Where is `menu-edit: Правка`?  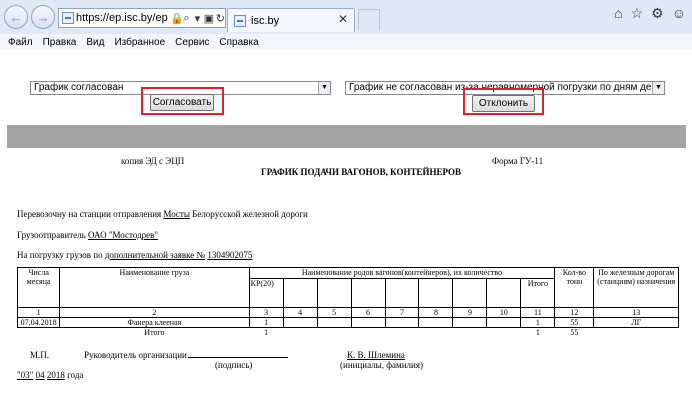
menu-edit: Правка is located at coordinates (60, 42).